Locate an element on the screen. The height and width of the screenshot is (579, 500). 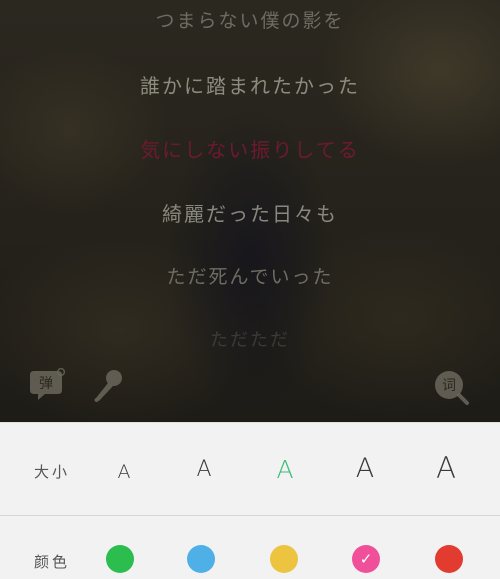
lyric-search-icon: 词 is located at coordinates (452, 388).